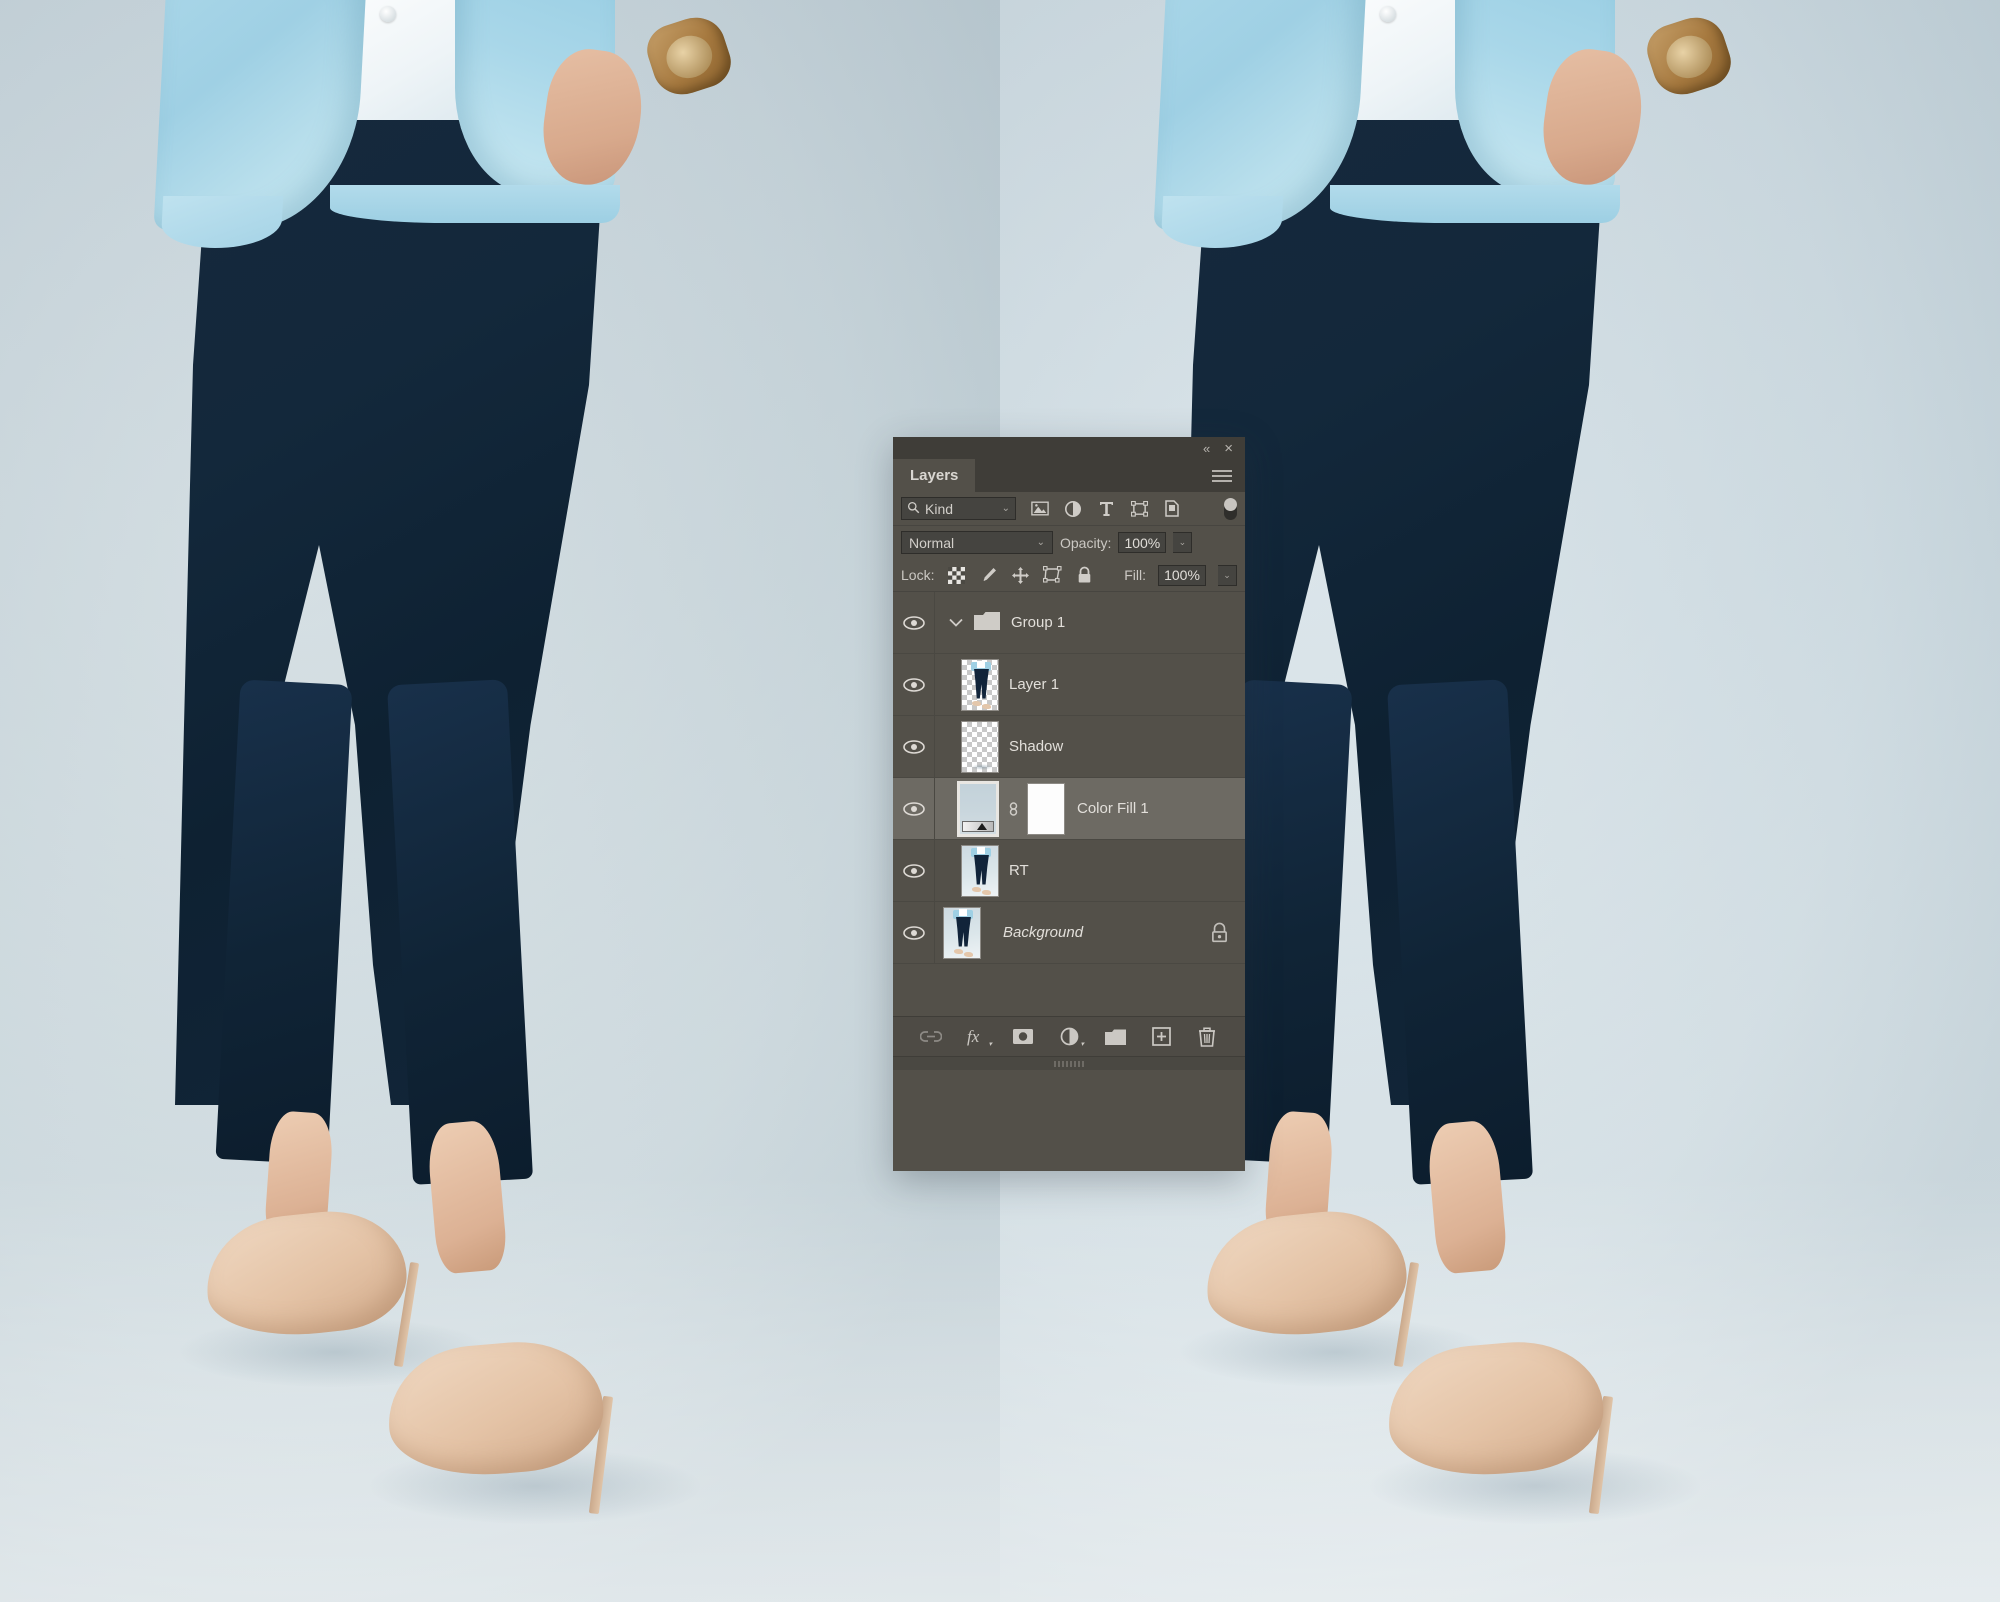 The width and height of the screenshot is (2000, 1602). What do you see at coordinates (1034, 684) in the screenshot?
I see `layer-name: Layer 1` at bounding box center [1034, 684].